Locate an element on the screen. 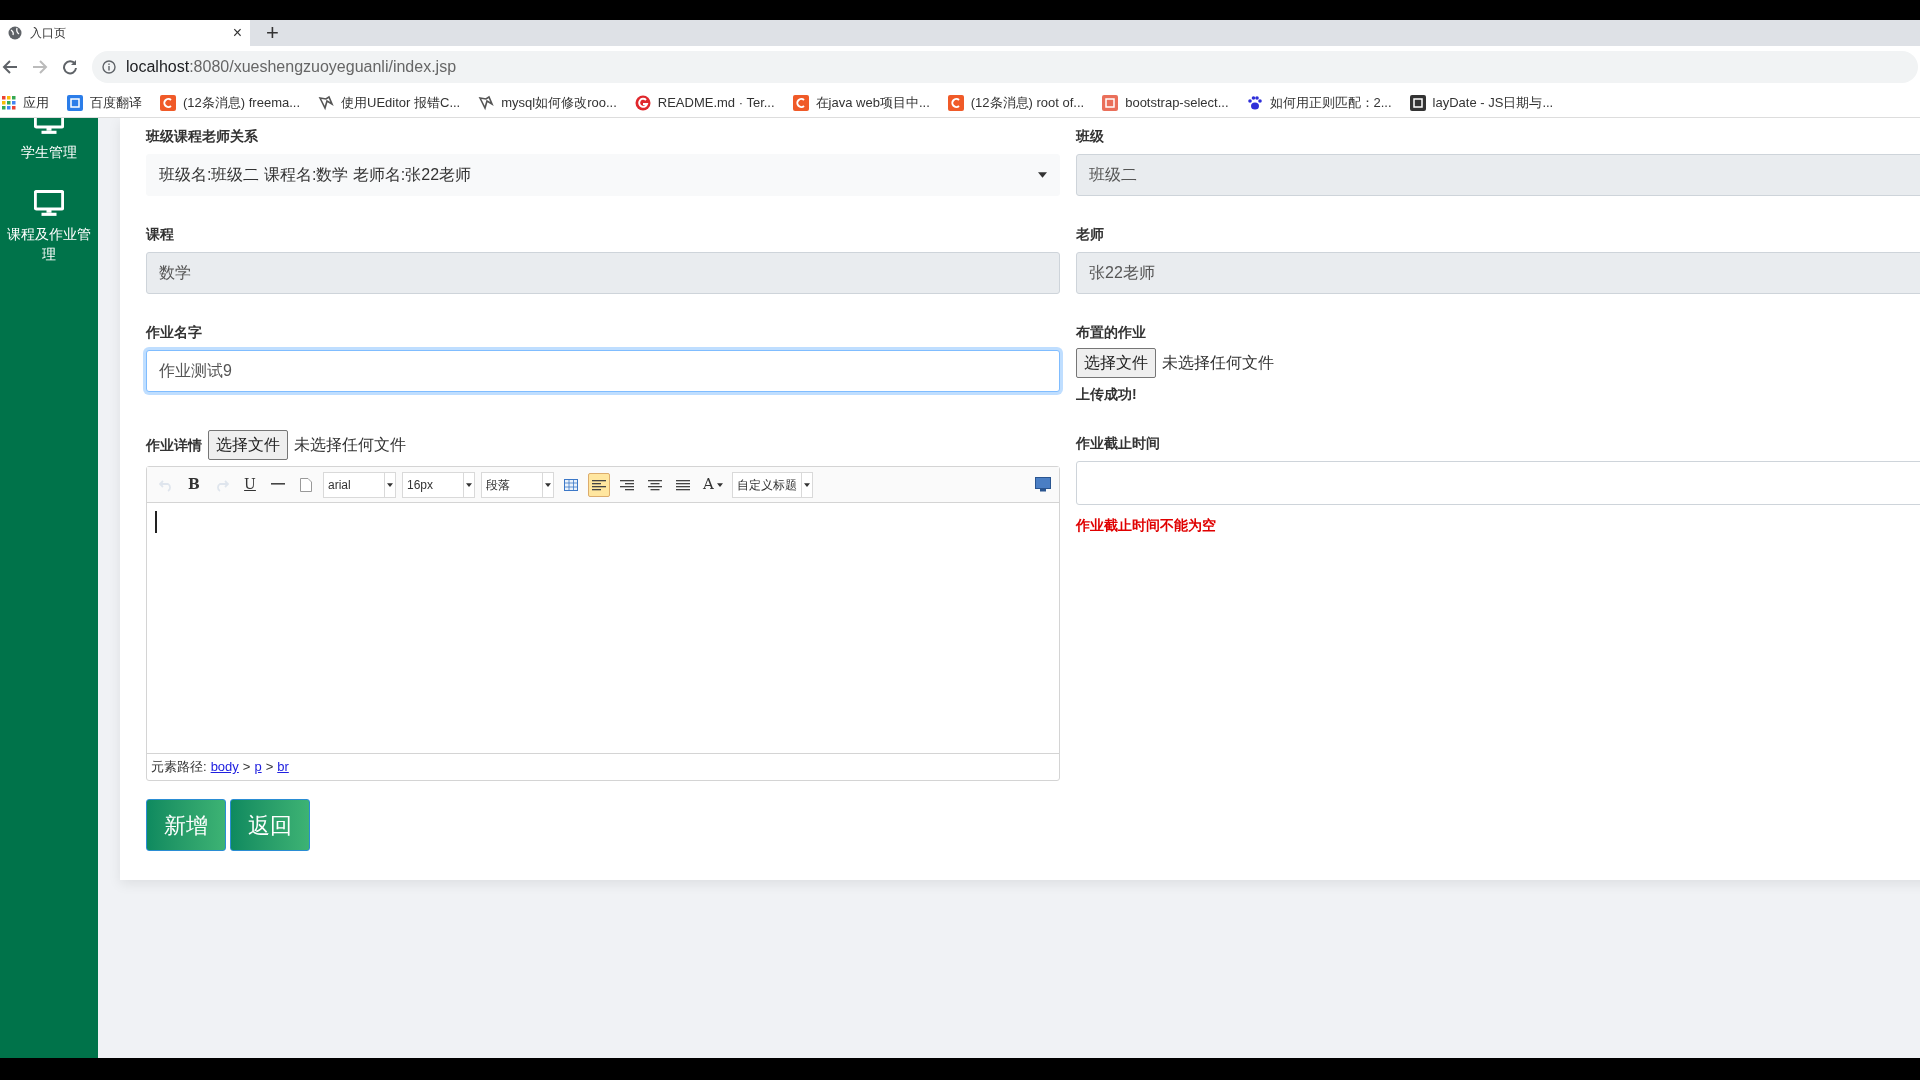 The image size is (1920, 1080). text-field: 作业测试9 is located at coordinates (603, 371).